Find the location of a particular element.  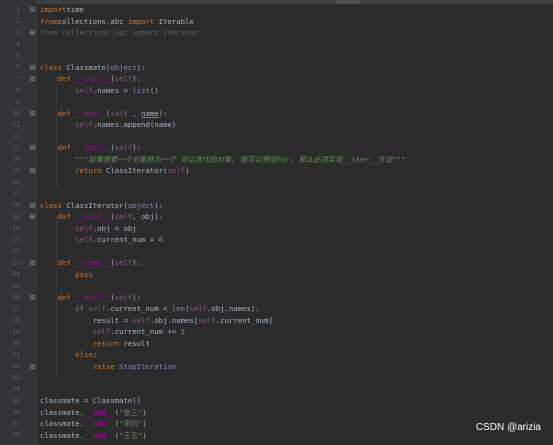

line-number: 14 is located at coordinates (16, 159).